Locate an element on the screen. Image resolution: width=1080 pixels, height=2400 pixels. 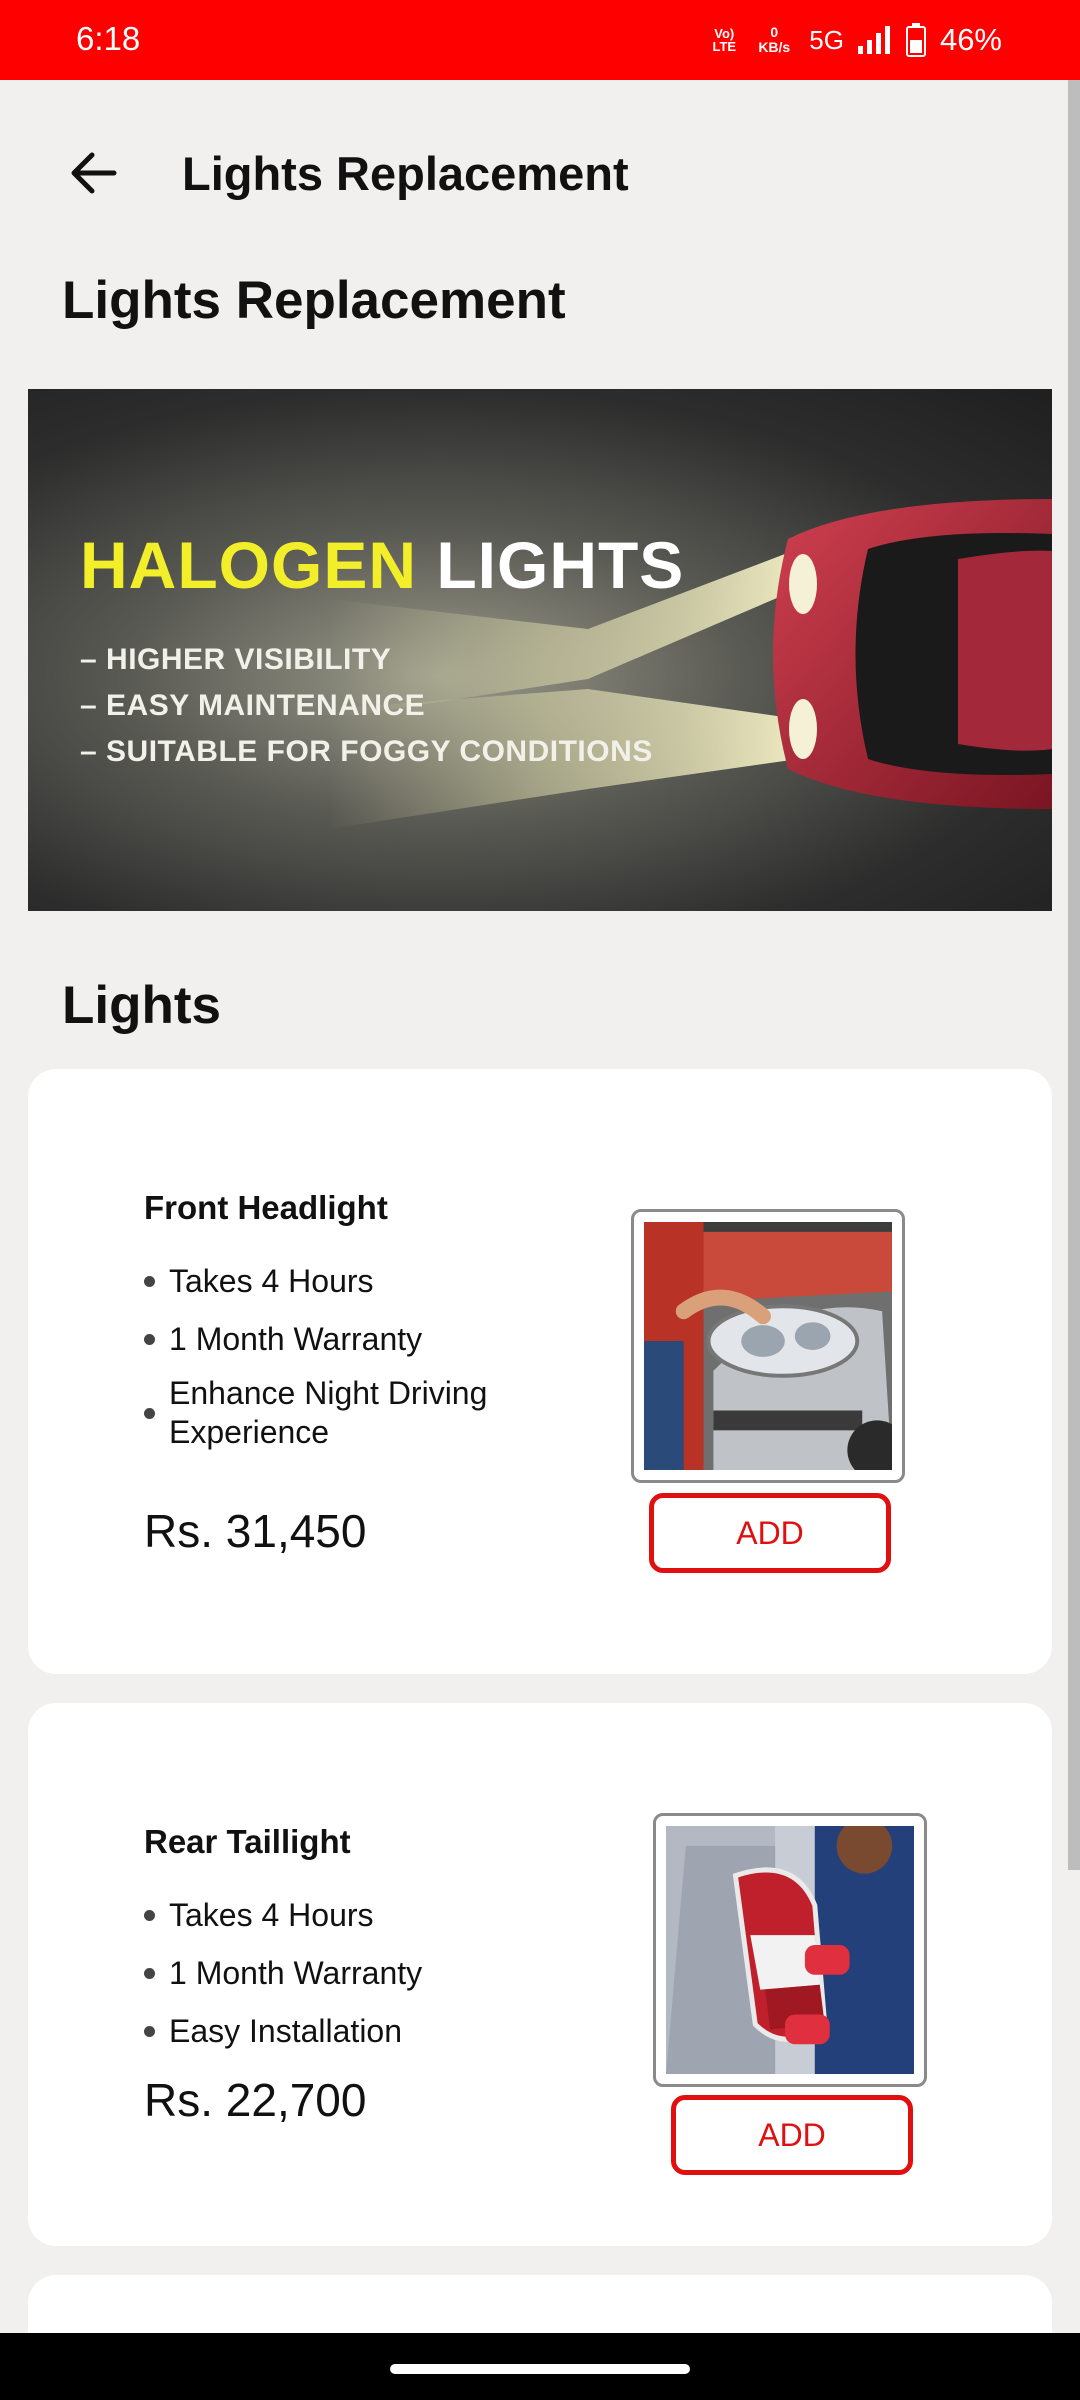
product-price: Rs. 31,450 is located at coordinates (255, 1531).